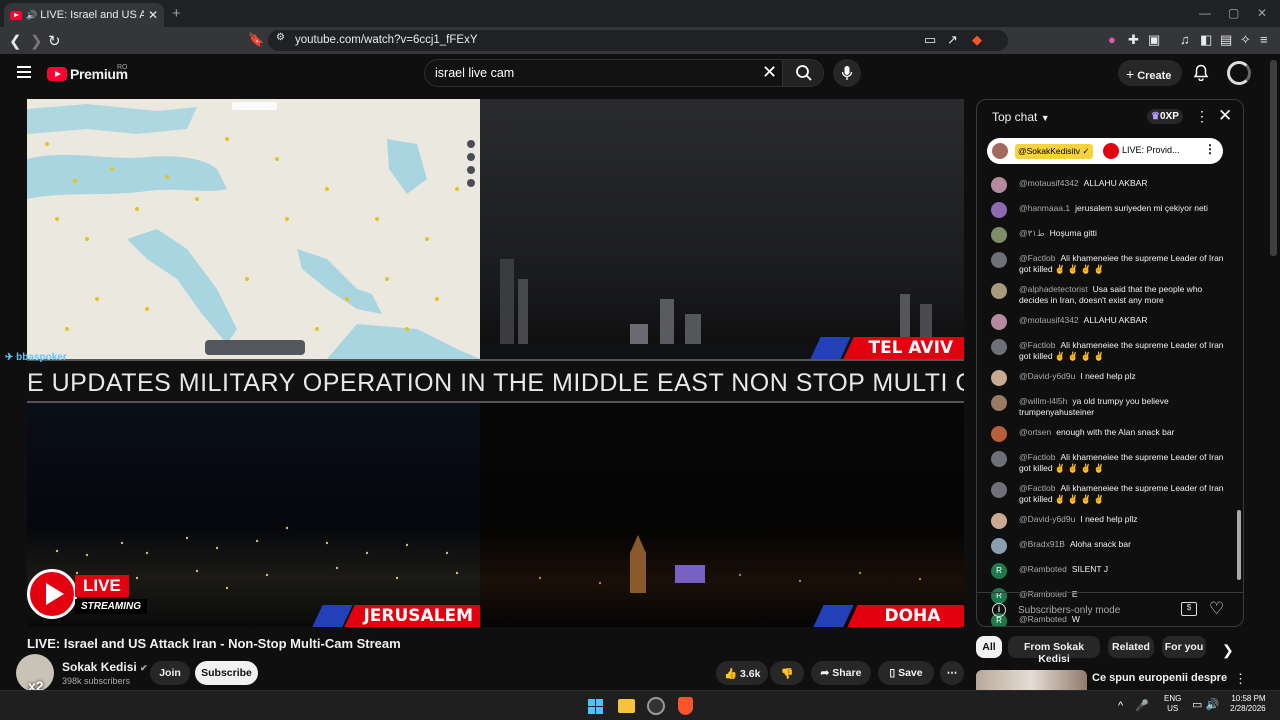 This screenshot has width=1280, height=720. What do you see at coordinates (256, 40) in the screenshot?
I see `bookmark-icon: 🔖` at bounding box center [256, 40].